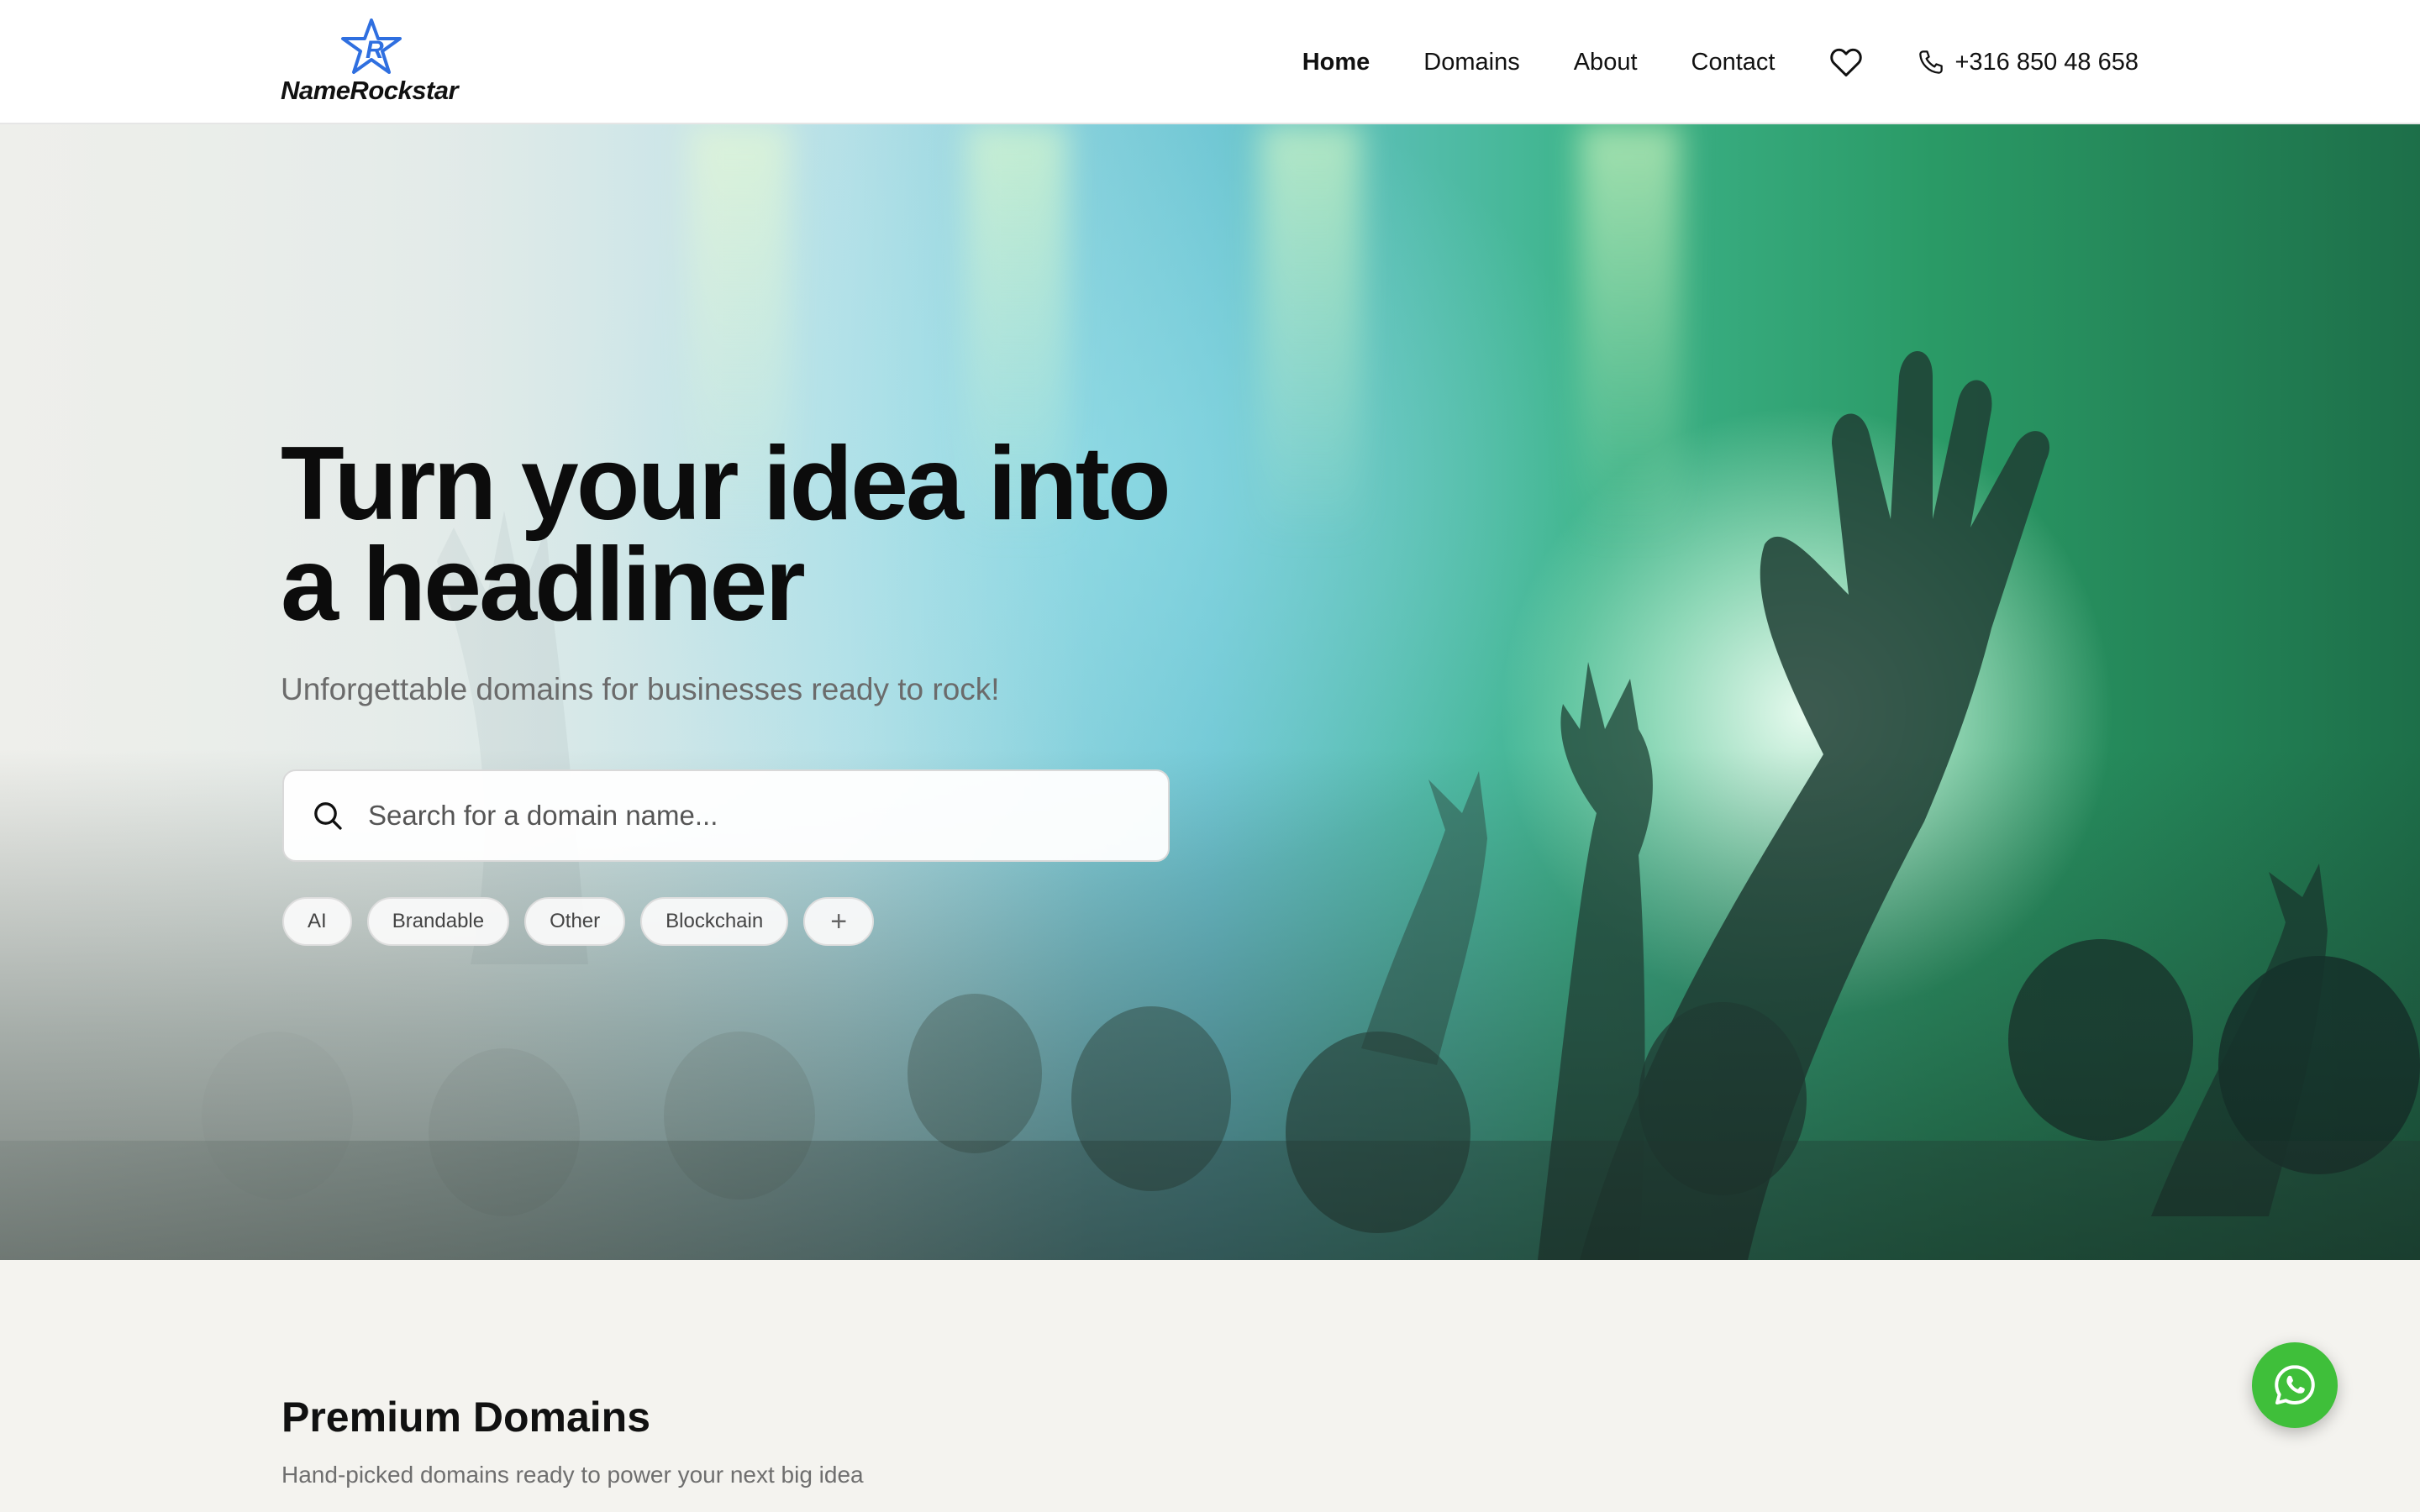 The image size is (2420, 1512). I want to click on nav-home: Home, so click(1336, 62).